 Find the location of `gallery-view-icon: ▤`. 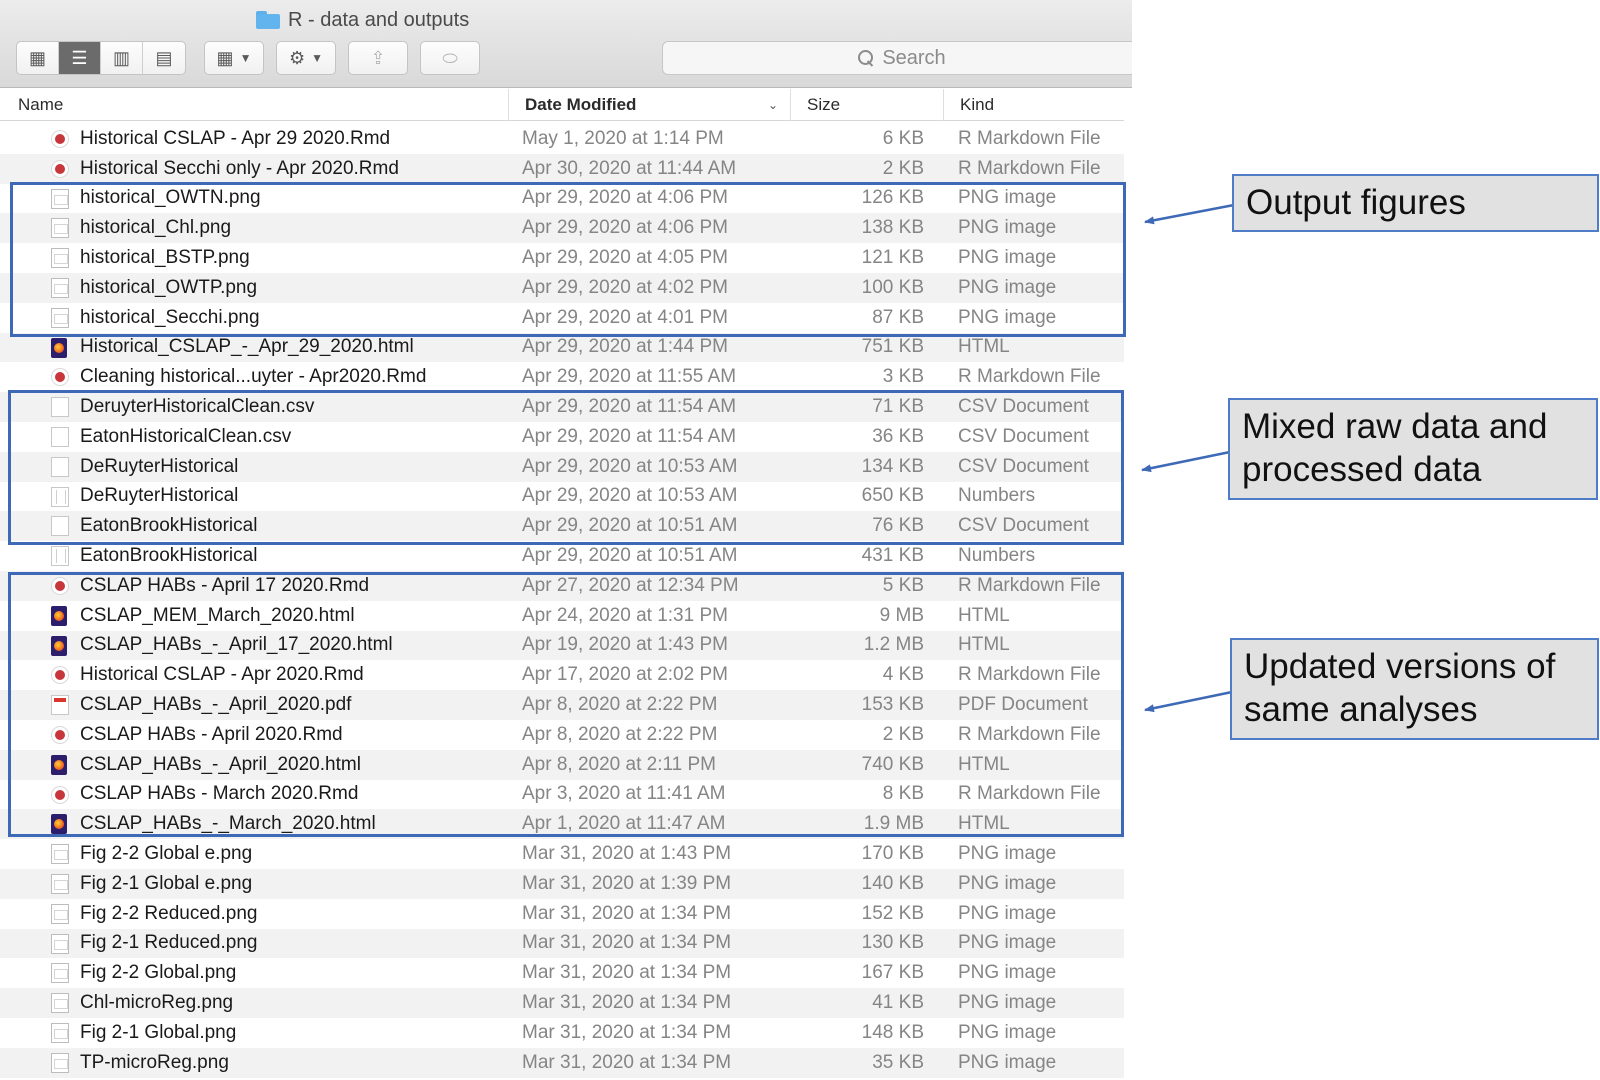

gallery-view-icon: ▤ is located at coordinates (164, 57).